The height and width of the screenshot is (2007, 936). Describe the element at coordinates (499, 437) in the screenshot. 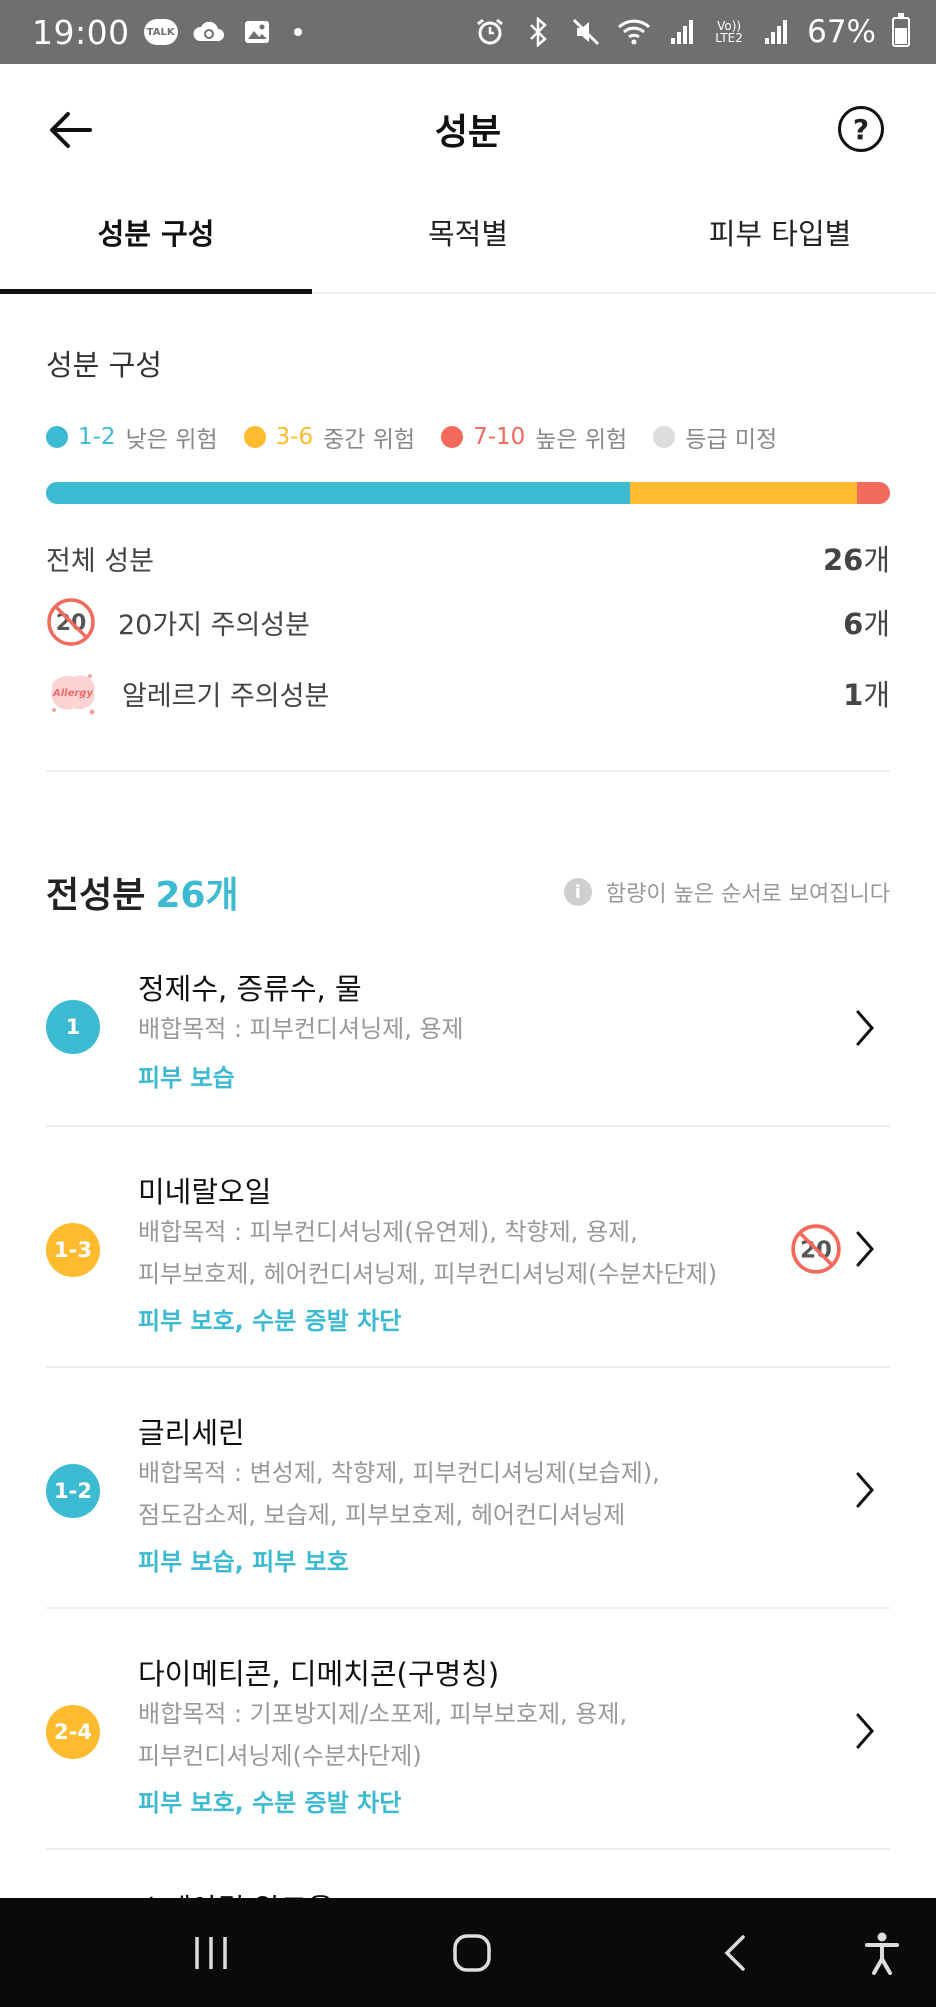

I see `legend-range: 7-10` at that location.